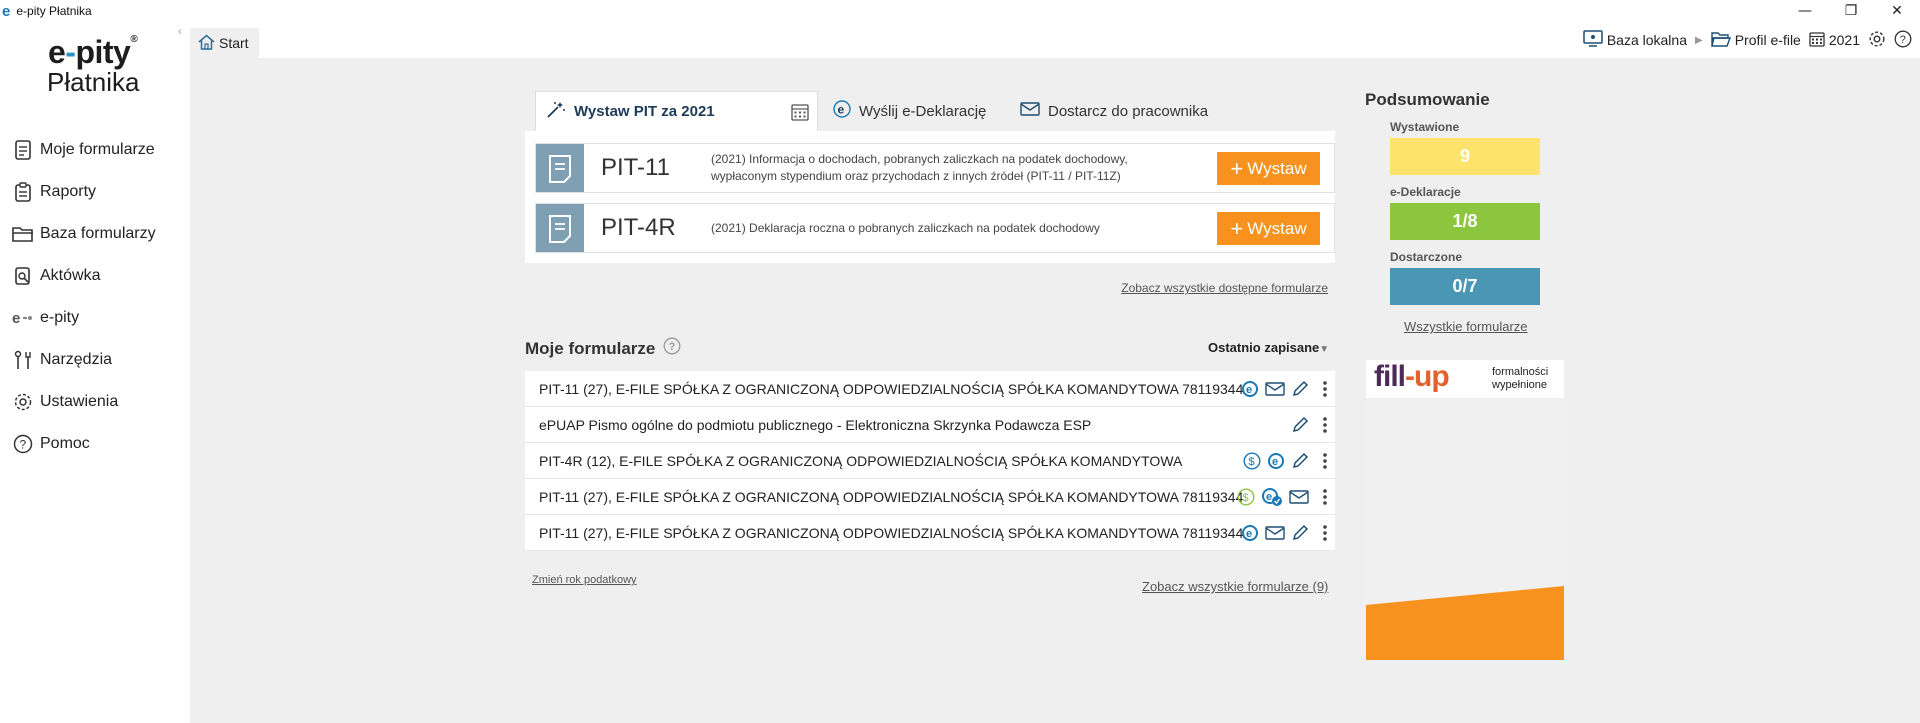 Image resolution: width=1920 pixels, height=723 pixels. I want to click on payment-done-icon: $, so click(1246, 497).